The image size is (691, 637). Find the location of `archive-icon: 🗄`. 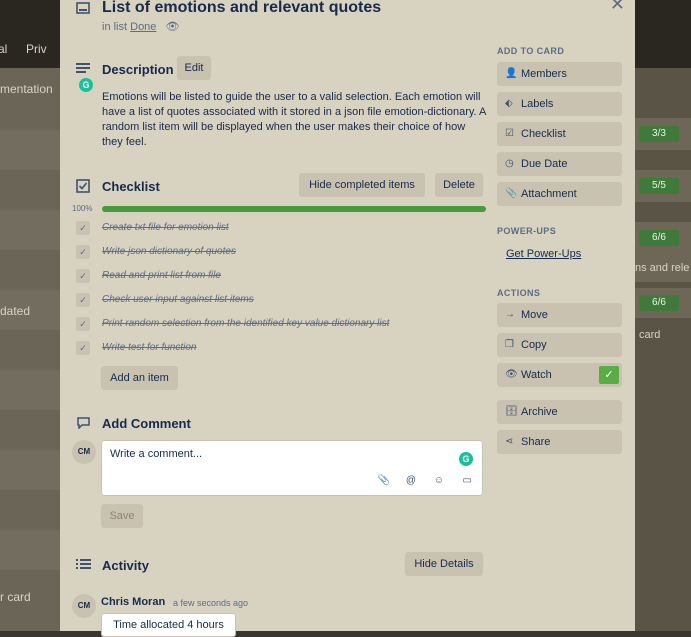

archive-icon: 🗄 is located at coordinates (511, 411).